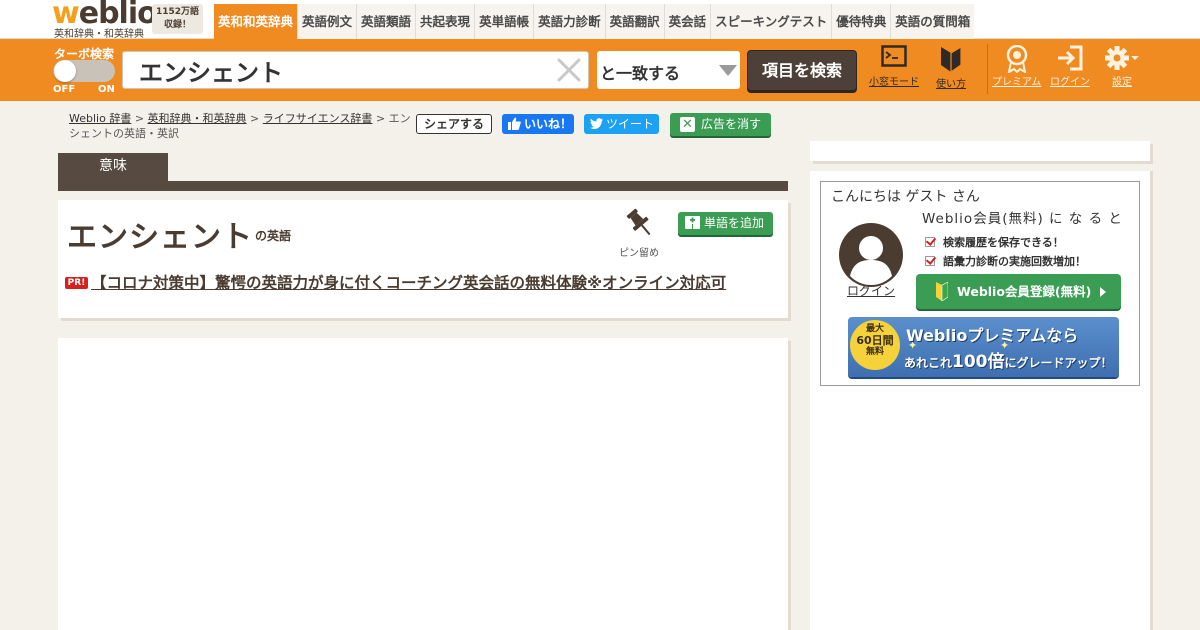 Image resolution: width=1200 pixels, height=630 pixels. What do you see at coordinates (569, 70) in the screenshot?
I see `clear-icon` at bounding box center [569, 70].